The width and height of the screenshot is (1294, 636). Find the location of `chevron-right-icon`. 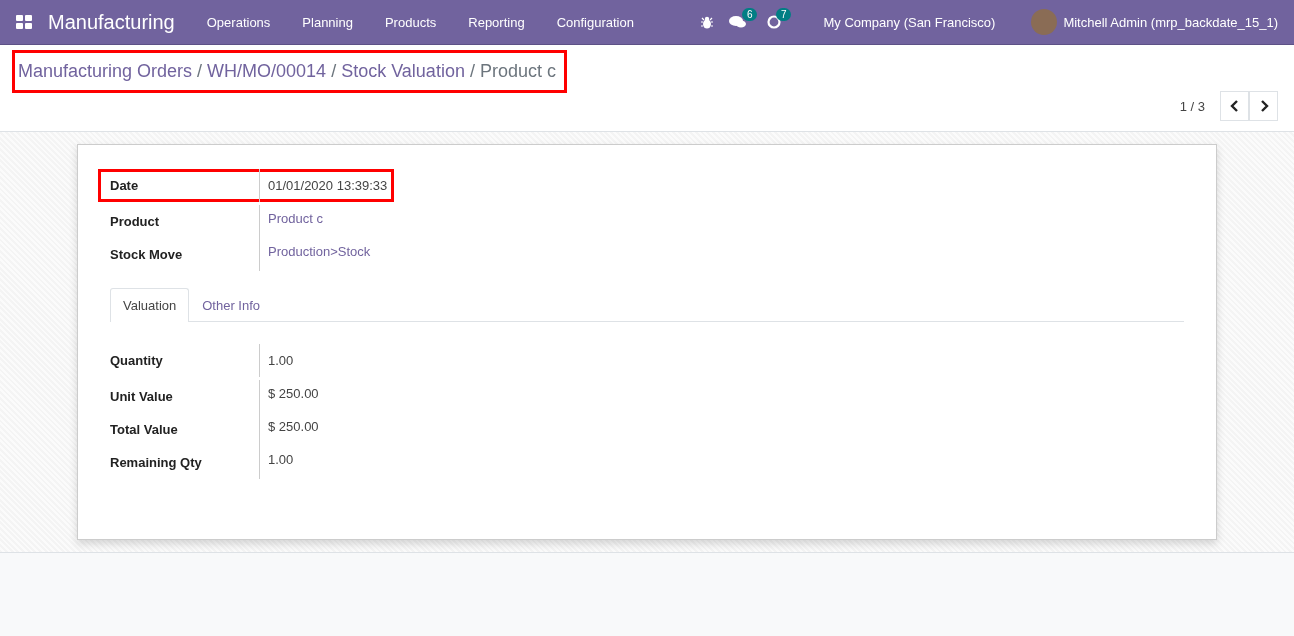

chevron-right-icon is located at coordinates (1263, 106).